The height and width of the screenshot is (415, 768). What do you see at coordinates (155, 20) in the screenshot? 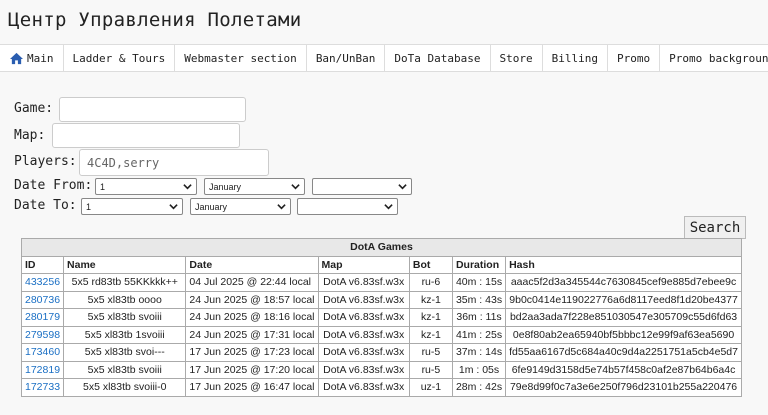
I see `page-title: Центр Управления Полетами` at bounding box center [155, 20].